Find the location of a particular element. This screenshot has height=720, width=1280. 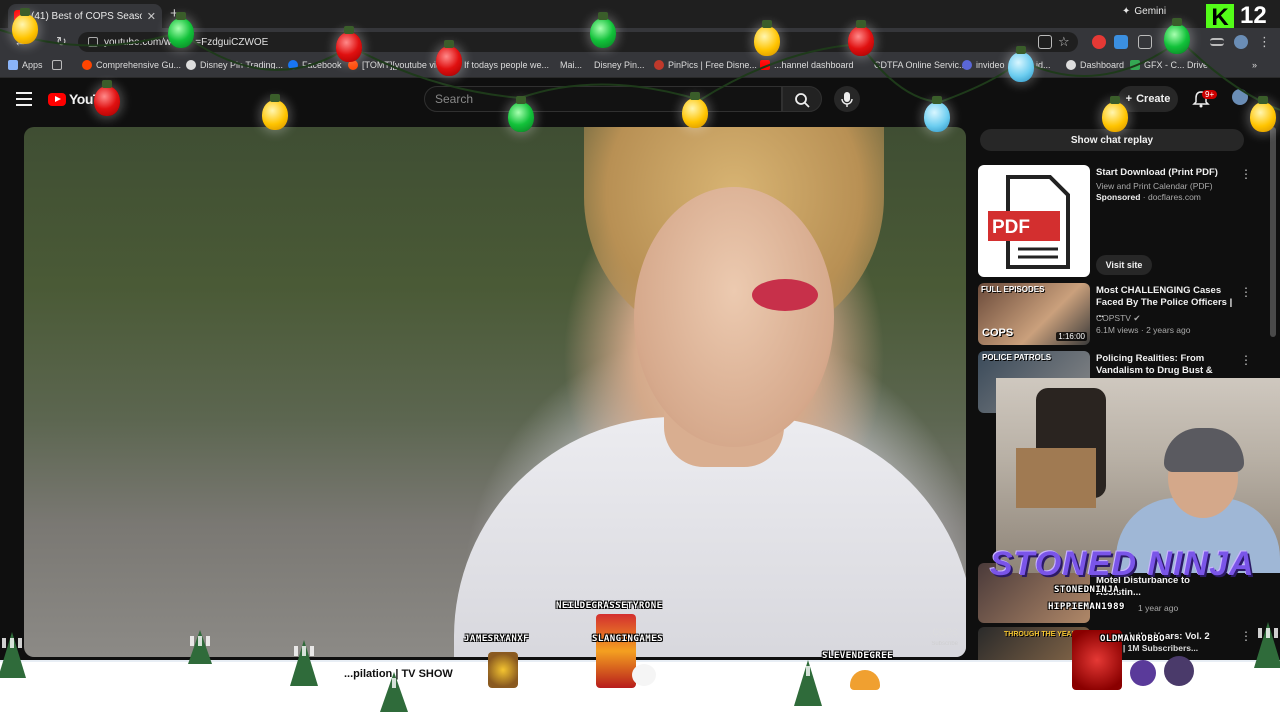

bookmark-item: GFX - C... Drive is located at coordinates (1169, 65).